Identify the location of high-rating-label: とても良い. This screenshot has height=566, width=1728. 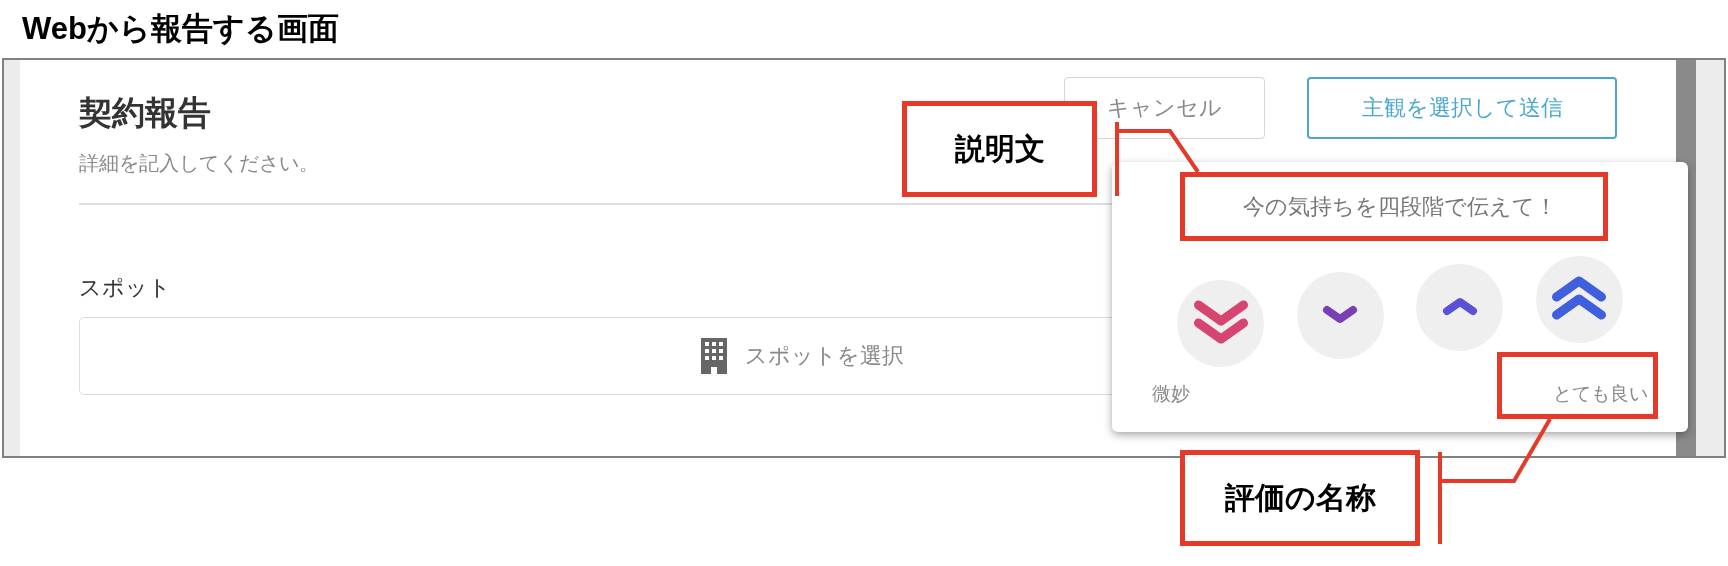
(1600, 393).